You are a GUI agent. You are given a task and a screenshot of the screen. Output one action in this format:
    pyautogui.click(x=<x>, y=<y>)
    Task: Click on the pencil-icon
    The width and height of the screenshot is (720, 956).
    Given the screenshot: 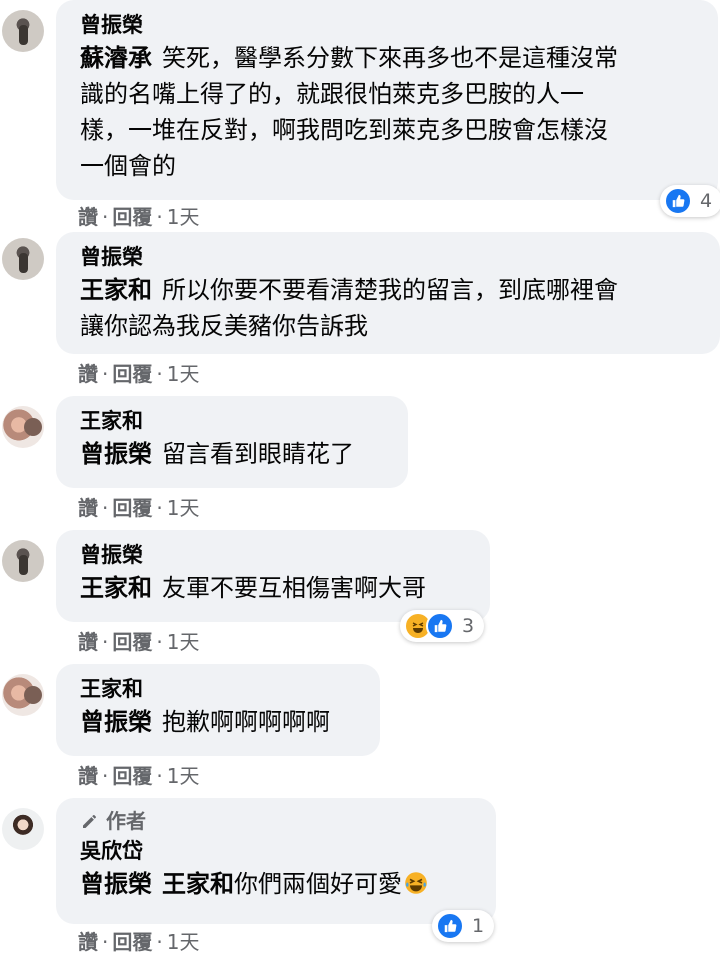 What is the action you would take?
    pyautogui.click(x=89, y=821)
    